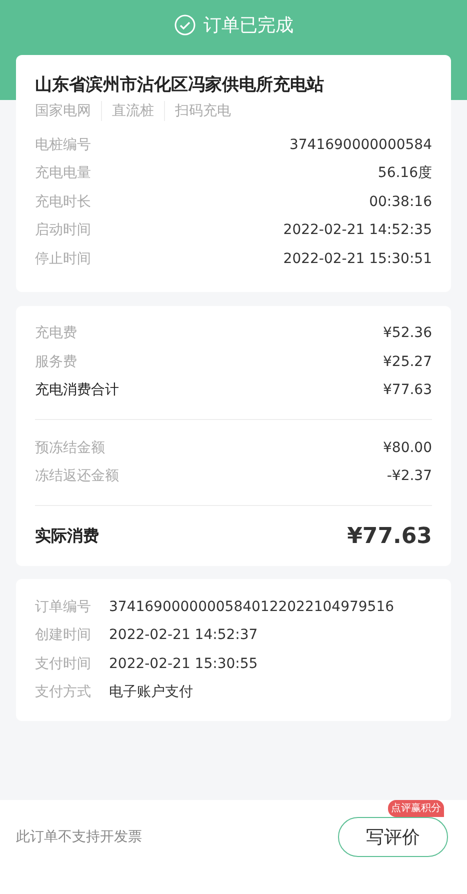  What do you see at coordinates (63, 202) in the screenshot?
I see `detail-label: 充电时长` at bounding box center [63, 202].